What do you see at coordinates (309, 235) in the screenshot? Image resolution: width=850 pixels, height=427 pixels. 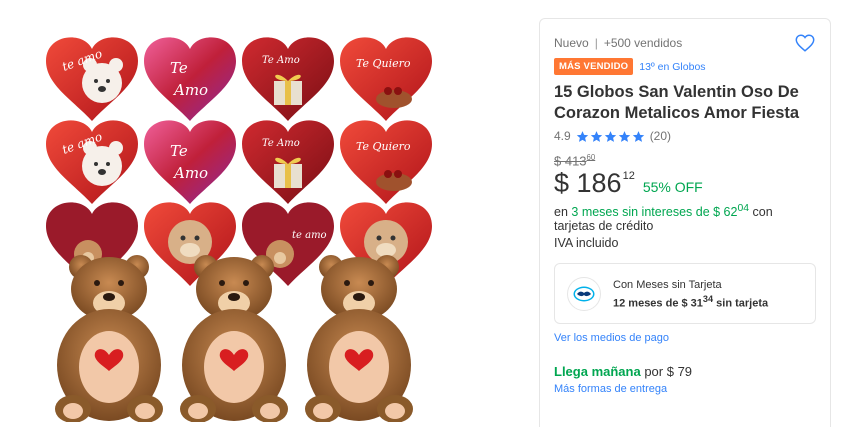 I see `svg-text: te amo` at bounding box center [309, 235].